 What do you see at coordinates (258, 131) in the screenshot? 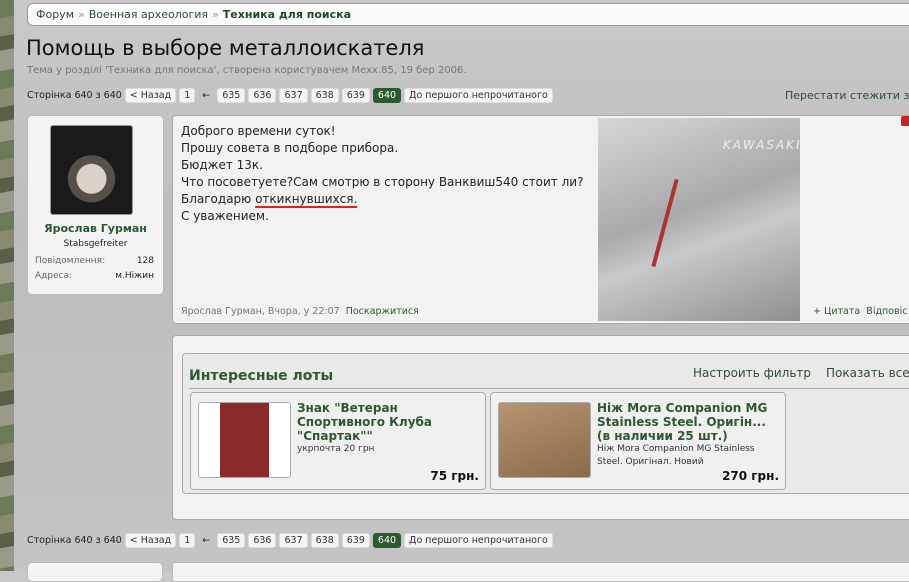
I see `post-line: Доброго времени суток!` at bounding box center [258, 131].